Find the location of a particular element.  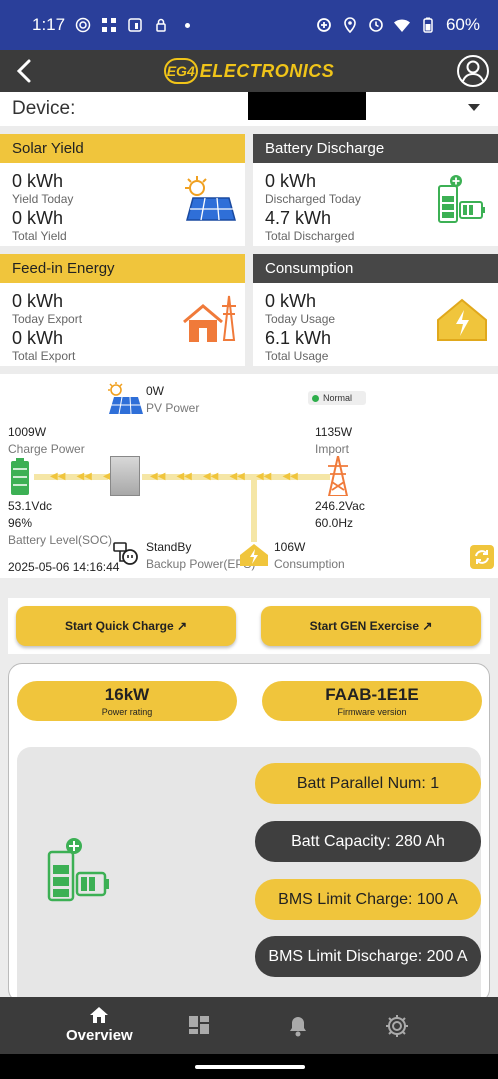

nav-dashboard is located at coordinates (199, 1025).